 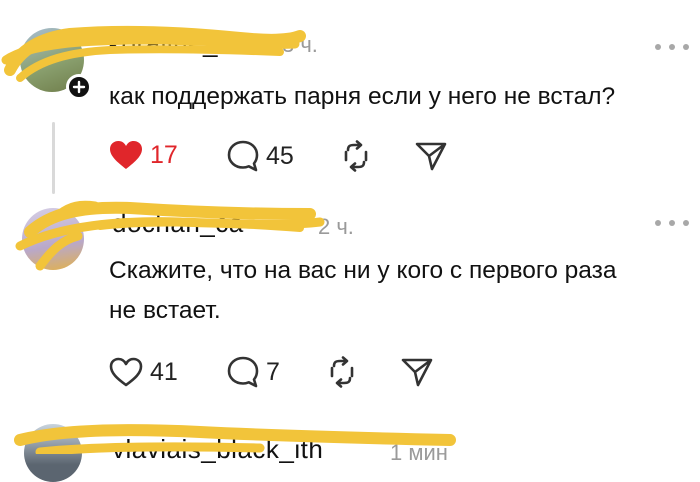 What do you see at coordinates (164, 154) in the screenshot?
I see `like-count: 17` at bounding box center [164, 154].